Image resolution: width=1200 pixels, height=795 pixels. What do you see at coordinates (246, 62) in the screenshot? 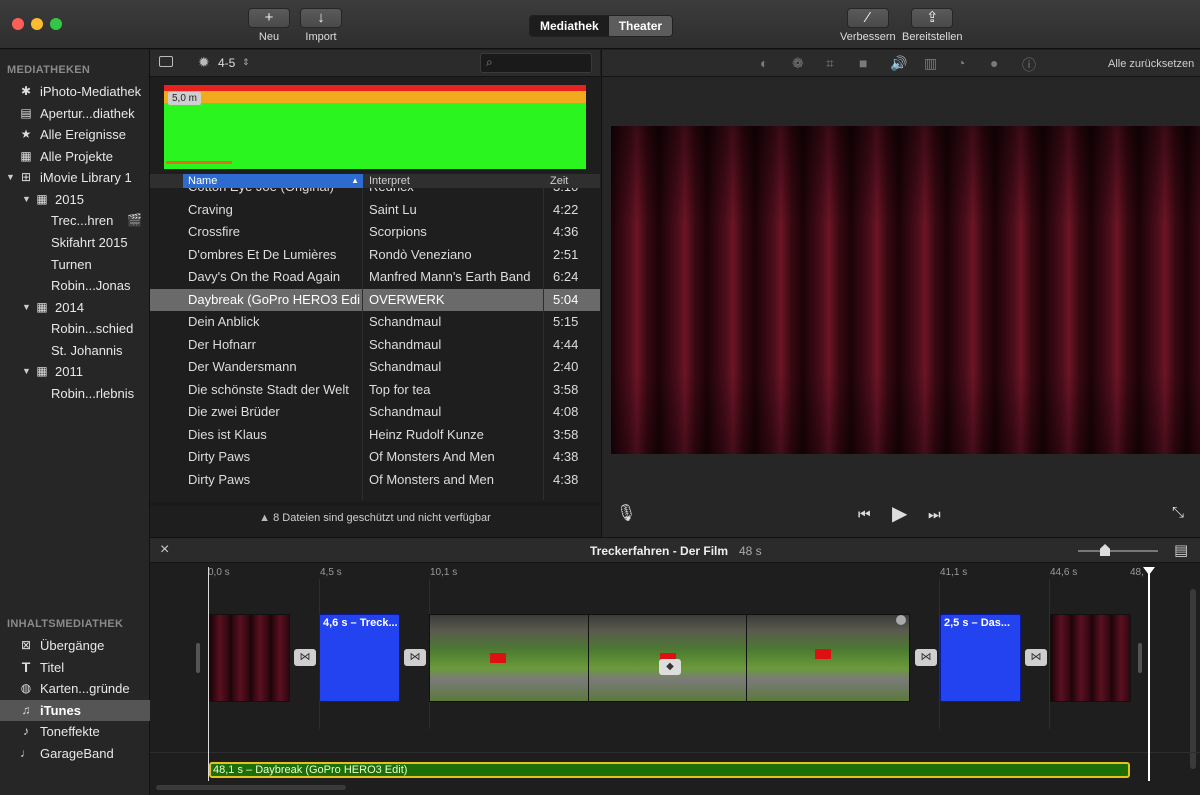
I see `updown-arrows-icon: ⇕` at bounding box center [246, 62].